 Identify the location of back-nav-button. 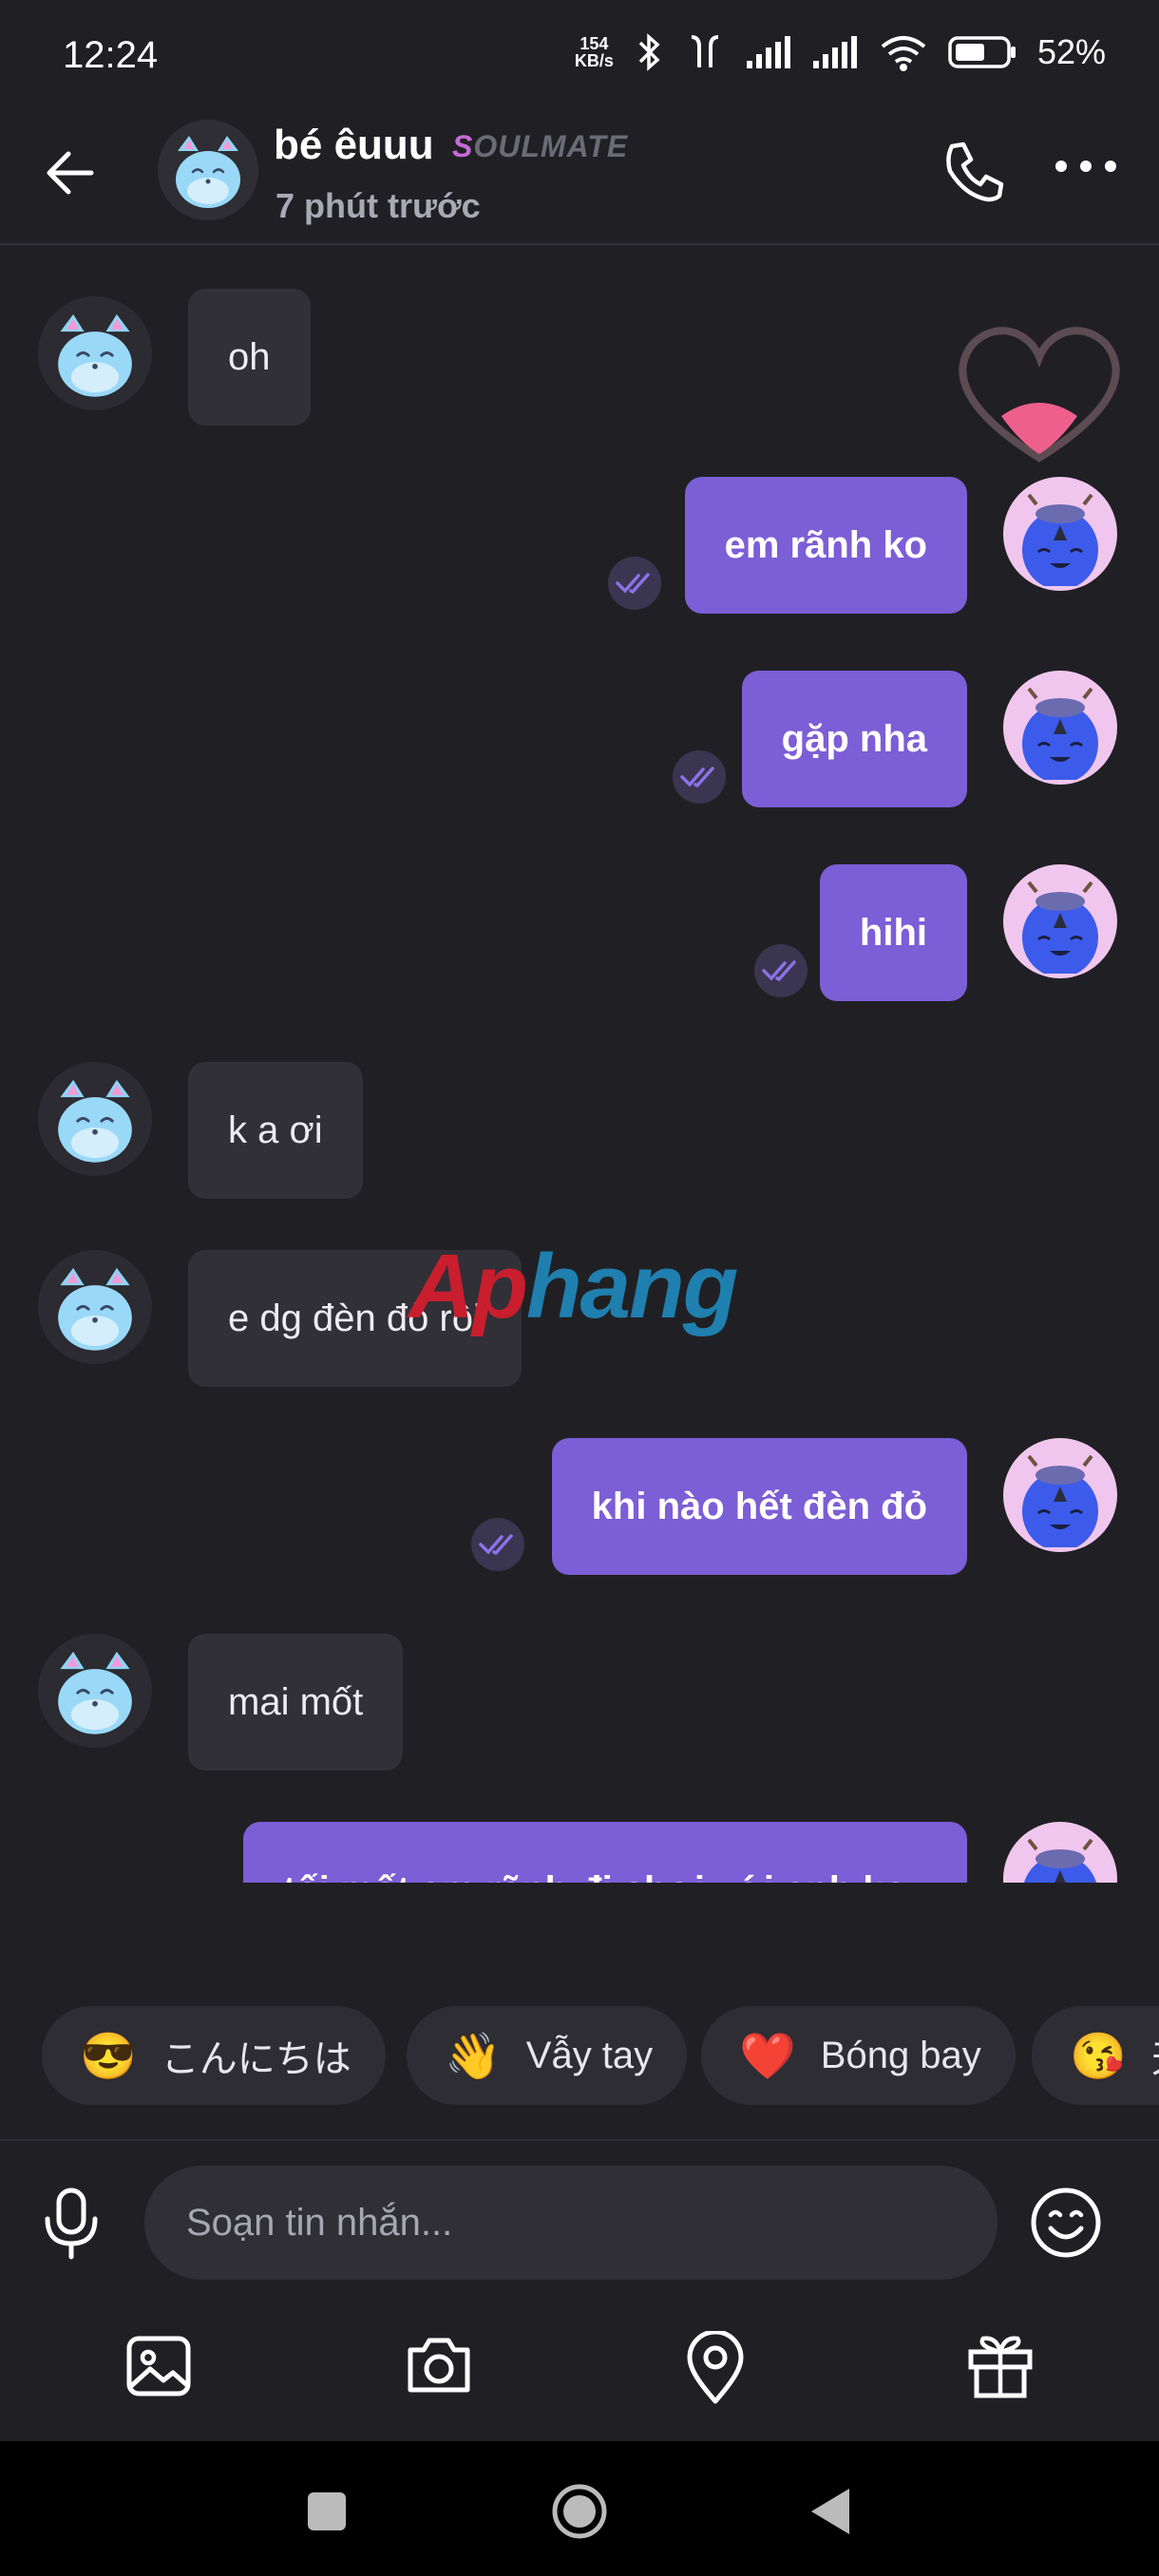
(829, 2514).